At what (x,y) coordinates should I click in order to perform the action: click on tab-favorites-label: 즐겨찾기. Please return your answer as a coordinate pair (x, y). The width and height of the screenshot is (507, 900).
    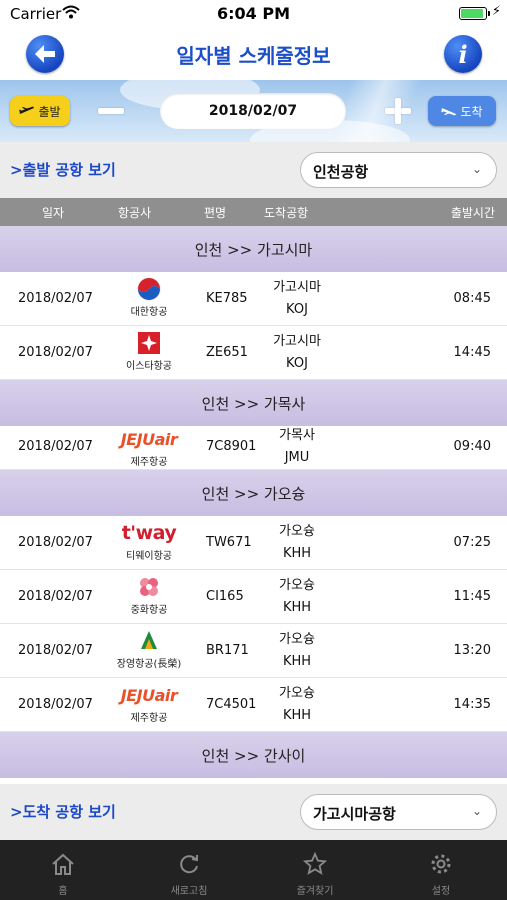
    Looking at the image, I should click on (315, 891).